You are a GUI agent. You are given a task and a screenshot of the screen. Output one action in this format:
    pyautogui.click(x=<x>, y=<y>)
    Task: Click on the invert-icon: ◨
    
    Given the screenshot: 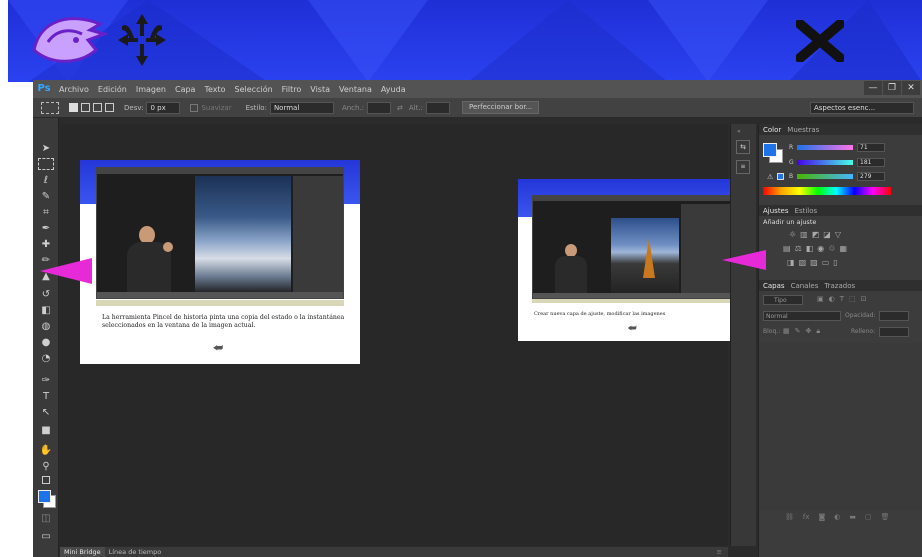 What is the action you would take?
    pyautogui.click(x=791, y=262)
    